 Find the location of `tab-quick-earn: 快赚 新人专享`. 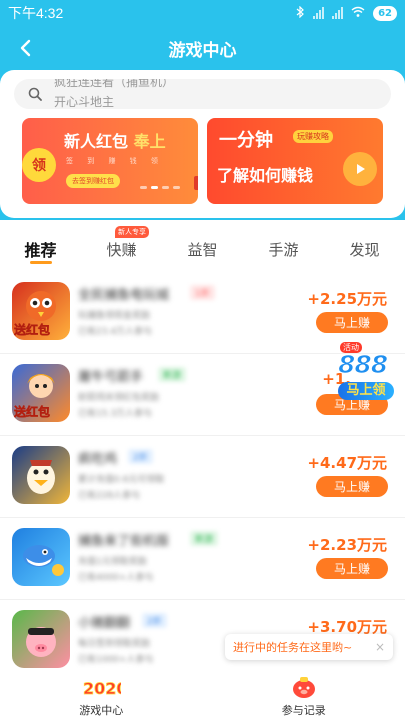

tab-quick-earn: 快赚 新人专享 is located at coordinates (121, 249).